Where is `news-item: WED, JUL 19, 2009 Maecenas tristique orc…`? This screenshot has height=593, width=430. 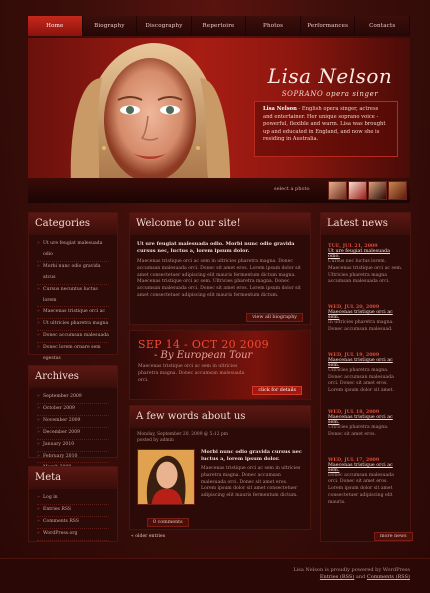 news-item: WED, JUL 19, 2009 Maecenas tristique orc… is located at coordinates (365, 380).